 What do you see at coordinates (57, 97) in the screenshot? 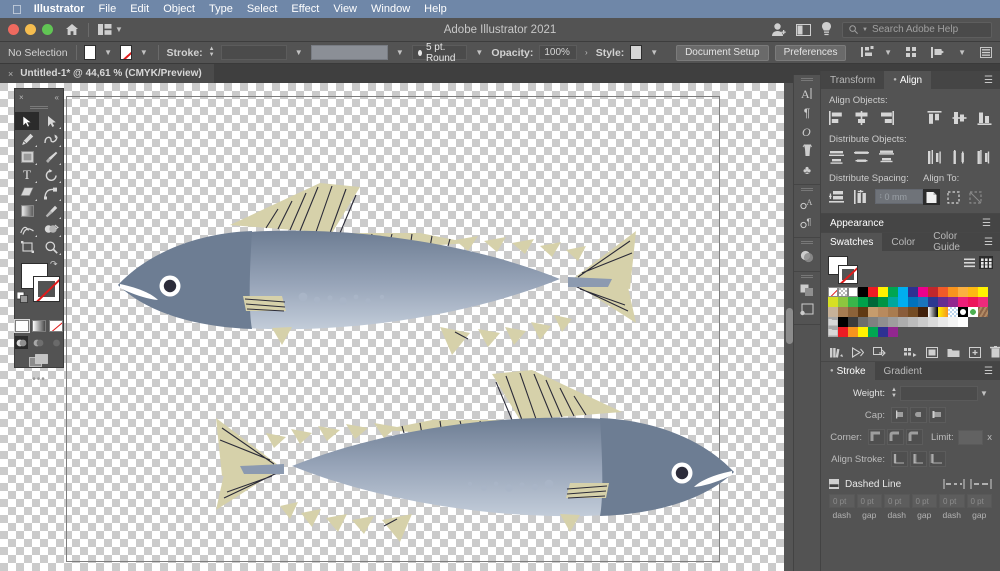
I see `collapse-icon: «` at bounding box center [57, 97].